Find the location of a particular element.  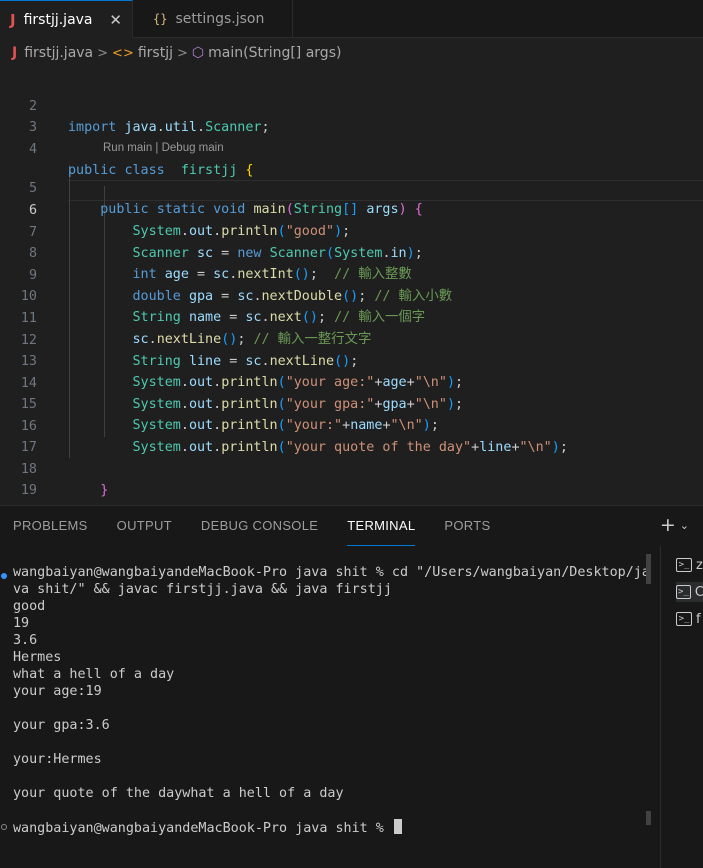

terminal-session-active: >_ C is located at coordinates (689, 592).